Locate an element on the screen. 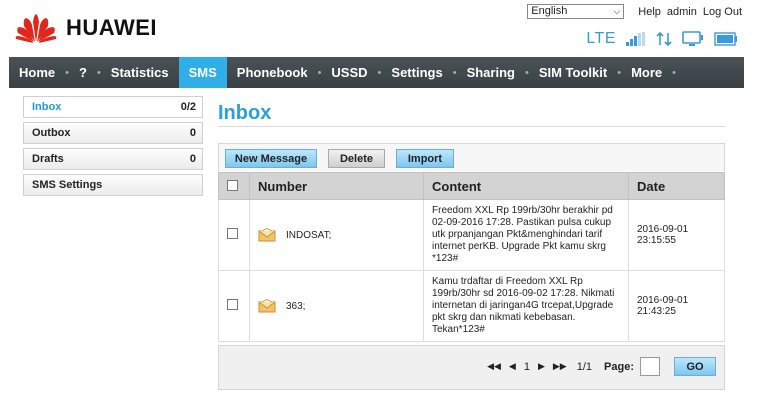  column-content: Content is located at coordinates (526, 186).